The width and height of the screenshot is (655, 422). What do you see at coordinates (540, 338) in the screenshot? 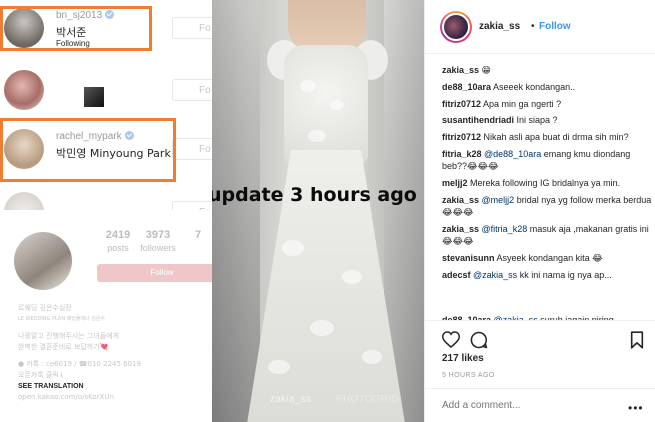
I see `post-actions` at bounding box center [540, 338].